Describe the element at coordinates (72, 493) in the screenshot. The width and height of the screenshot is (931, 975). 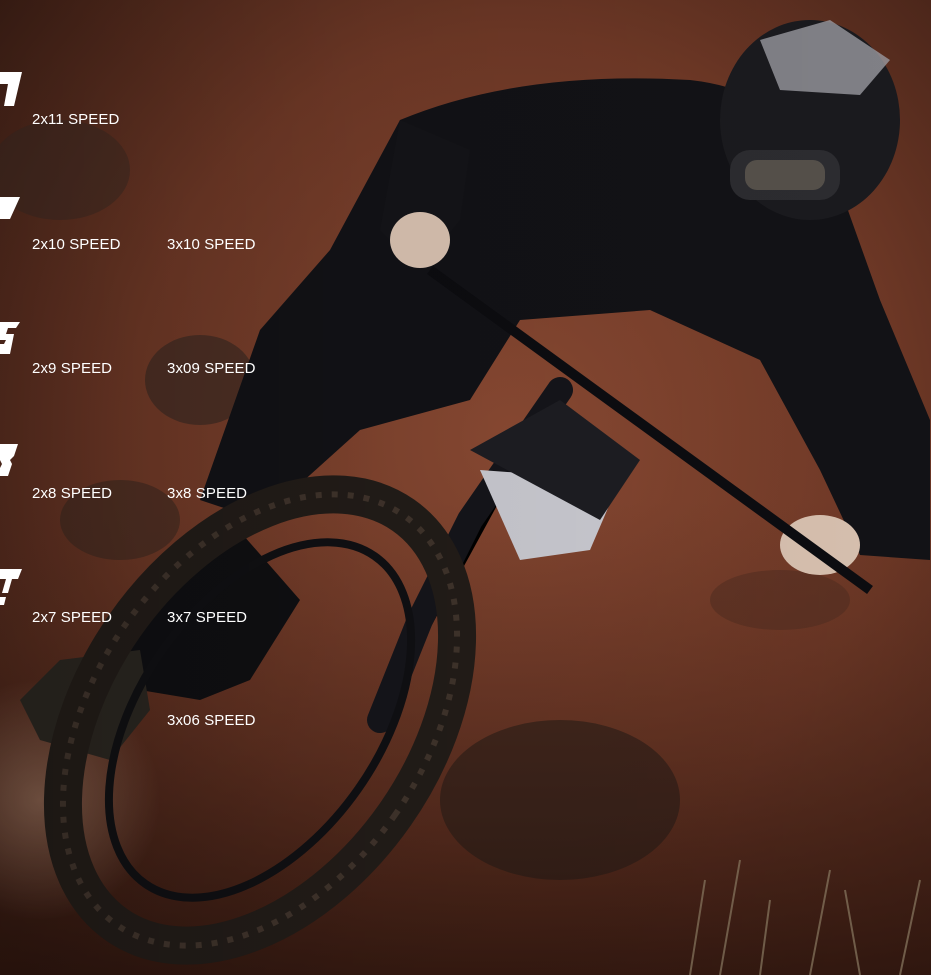
I see `speed-link-2x8: 2x8 SPEED` at that location.